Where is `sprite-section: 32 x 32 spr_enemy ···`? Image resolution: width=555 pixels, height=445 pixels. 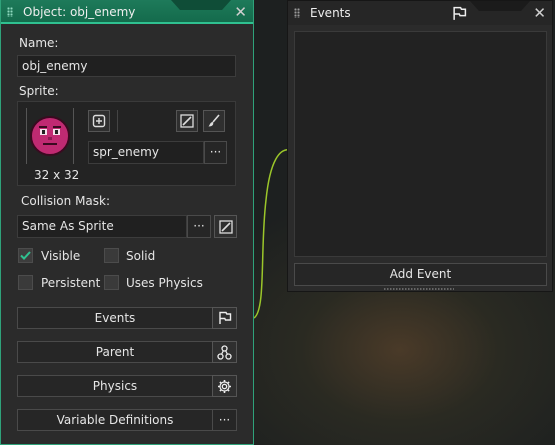
sprite-section: 32 x 32 spr_enemy ··· is located at coordinates (126, 143).